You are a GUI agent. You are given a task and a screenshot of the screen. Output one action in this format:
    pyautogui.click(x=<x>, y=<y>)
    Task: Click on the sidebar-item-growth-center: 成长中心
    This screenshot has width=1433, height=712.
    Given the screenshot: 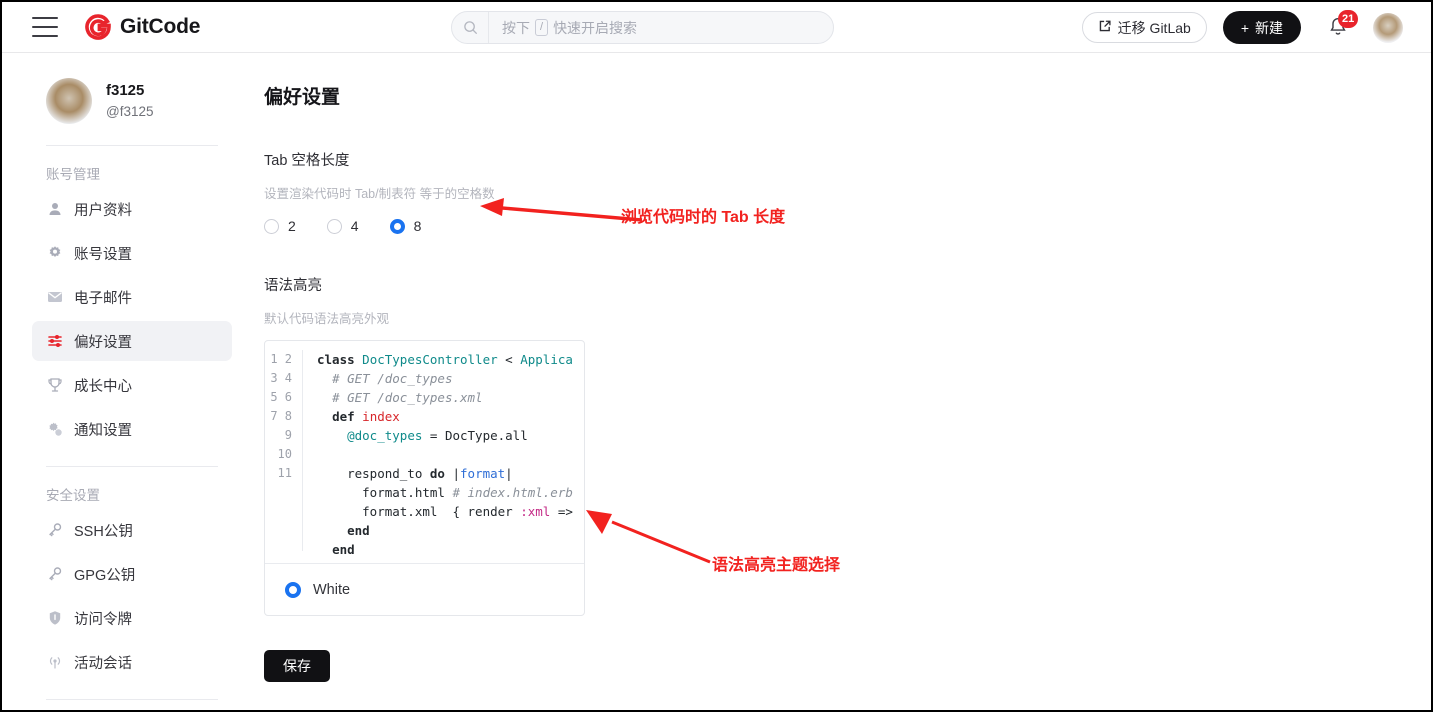 What is the action you would take?
    pyautogui.click(x=132, y=385)
    